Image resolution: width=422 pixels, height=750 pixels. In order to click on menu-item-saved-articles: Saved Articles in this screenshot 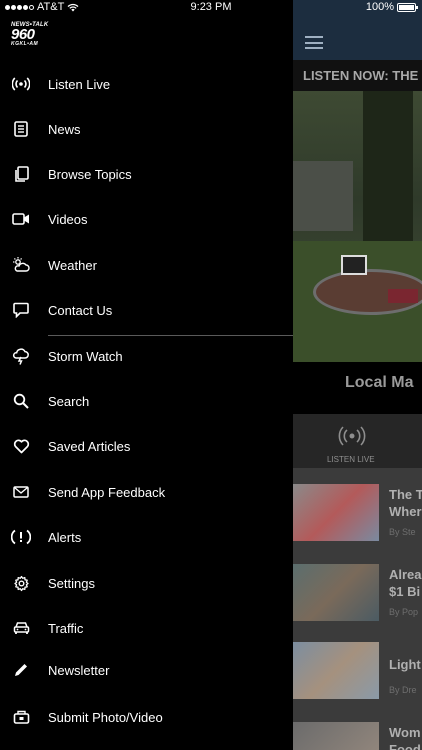, I will do `click(146, 446)`.